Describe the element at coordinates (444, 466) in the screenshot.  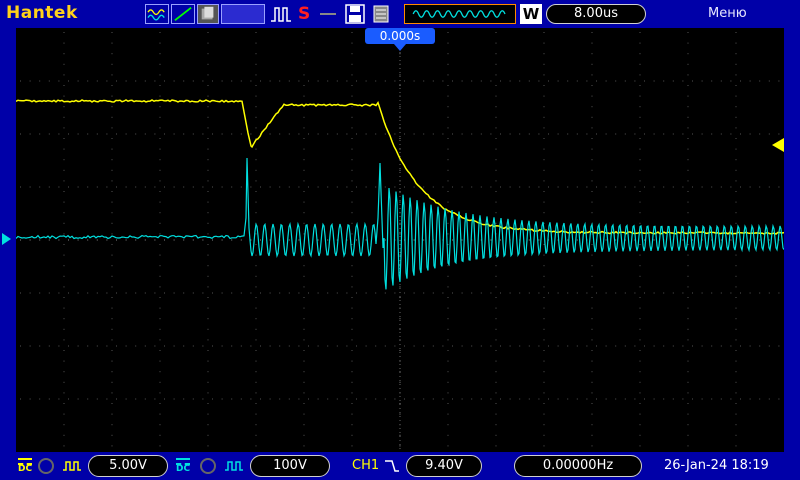
I see `trigger-level: 9.40V` at that location.